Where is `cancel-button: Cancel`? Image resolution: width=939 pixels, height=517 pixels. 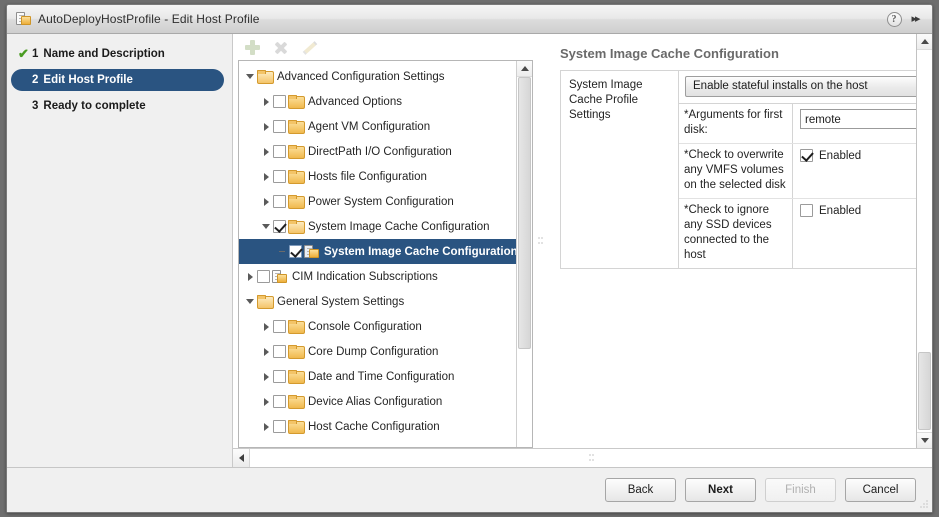 cancel-button: Cancel is located at coordinates (880, 490).